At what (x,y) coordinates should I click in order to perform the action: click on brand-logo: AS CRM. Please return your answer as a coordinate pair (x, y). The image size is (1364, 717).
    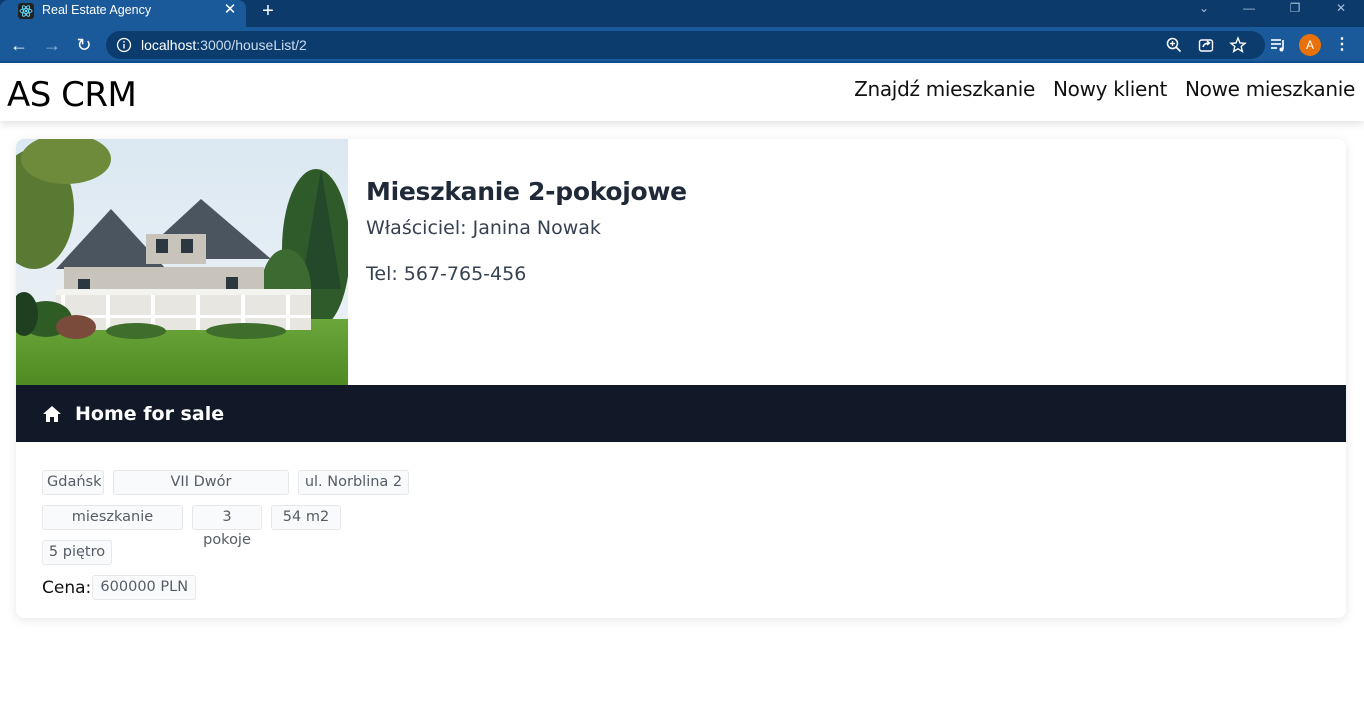
    Looking at the image, I should click on (72, 95).